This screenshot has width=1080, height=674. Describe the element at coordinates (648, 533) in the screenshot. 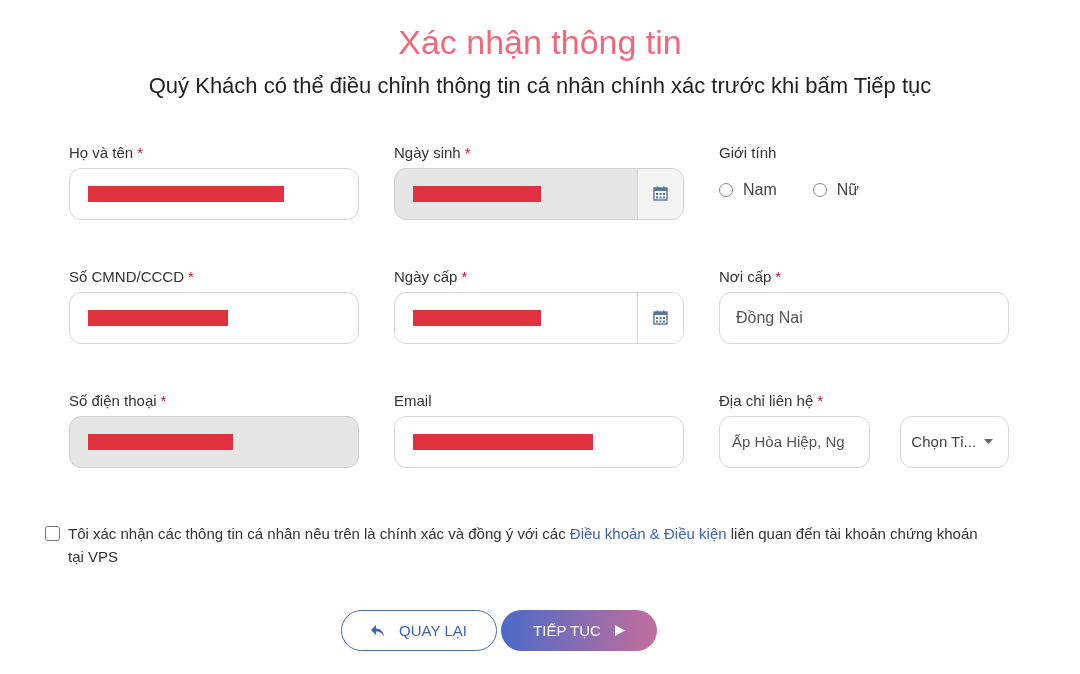

I see `terms-link: Điều khoản & Điều kiện` at that location.